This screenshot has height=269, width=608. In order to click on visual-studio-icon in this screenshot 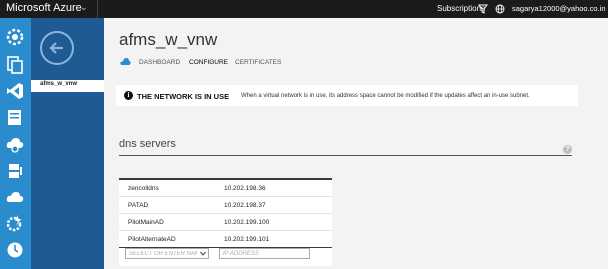, I will do `click(15, 91)`.